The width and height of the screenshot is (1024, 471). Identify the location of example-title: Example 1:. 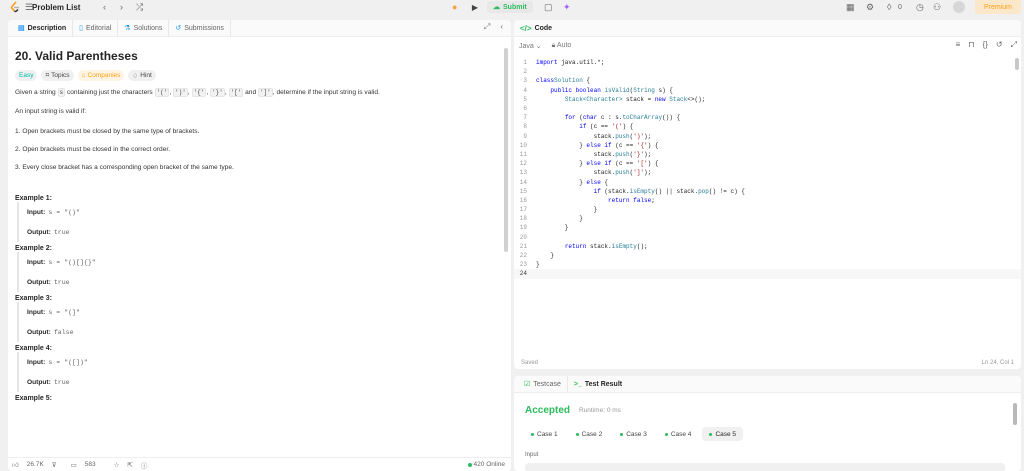
(33, 198).